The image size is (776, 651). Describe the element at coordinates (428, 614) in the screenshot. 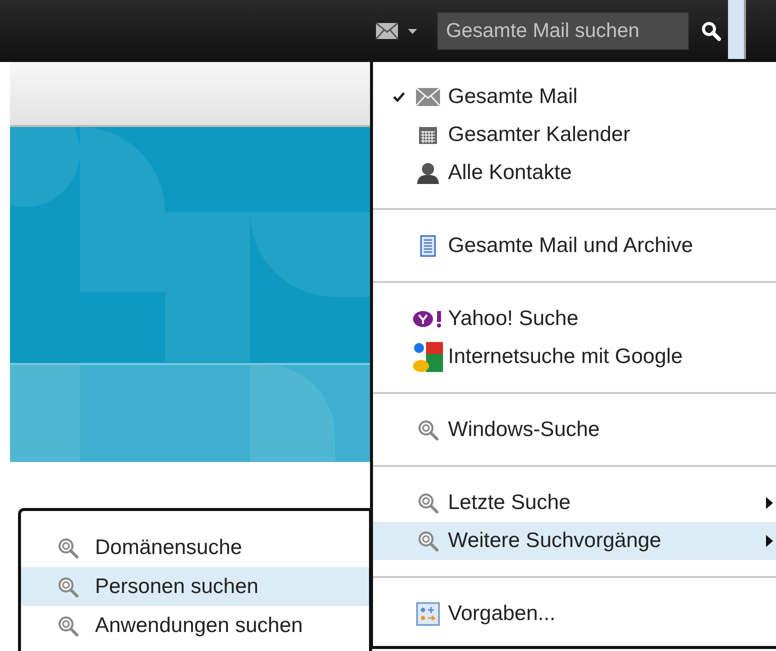

I see `preferences-icon` at that location.